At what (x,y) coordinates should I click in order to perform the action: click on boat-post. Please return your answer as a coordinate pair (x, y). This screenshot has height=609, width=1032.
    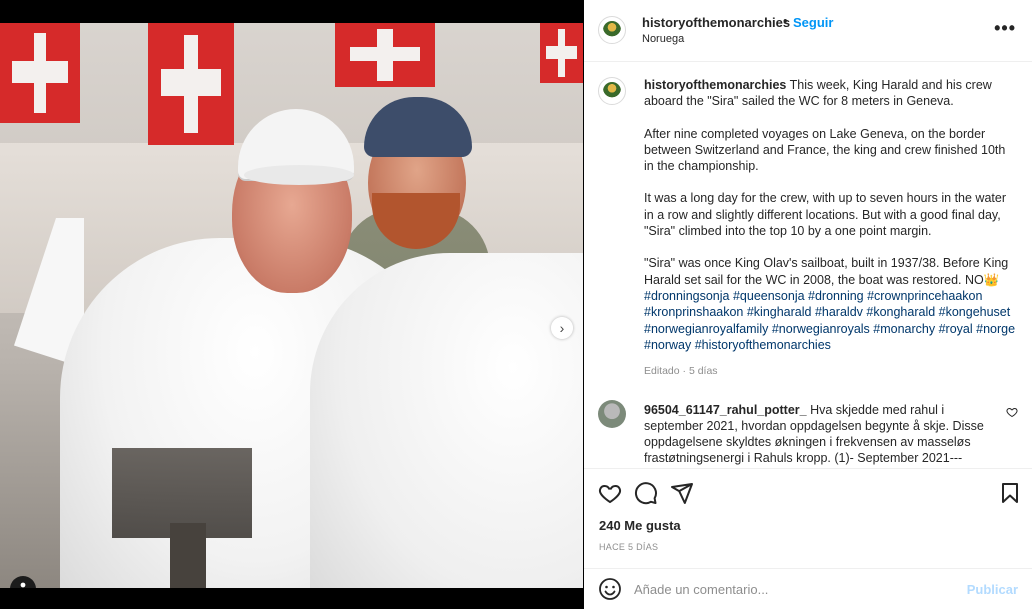
    Looking at the image, I should click on (188, 555).